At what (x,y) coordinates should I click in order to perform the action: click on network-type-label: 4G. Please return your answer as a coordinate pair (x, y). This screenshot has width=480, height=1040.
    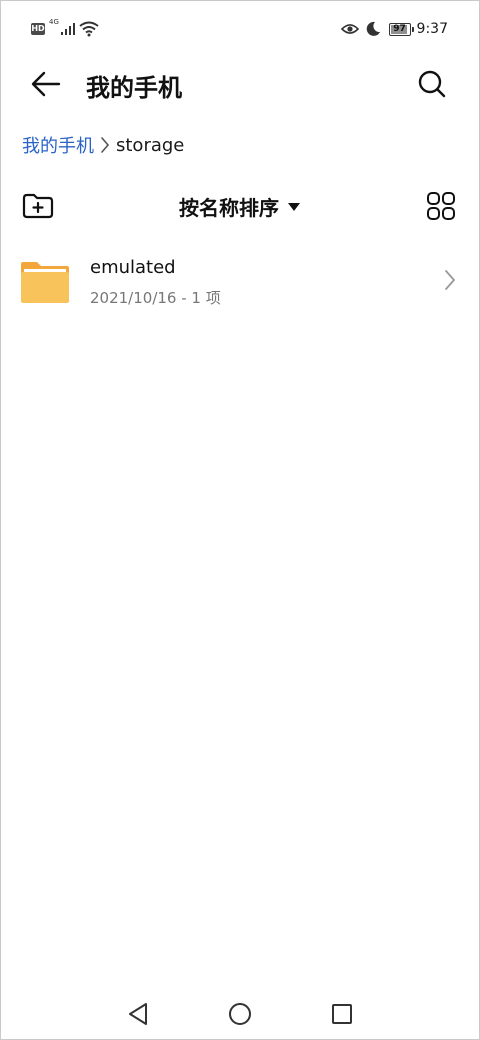
    Looking at the image, I should click on (54, 22).